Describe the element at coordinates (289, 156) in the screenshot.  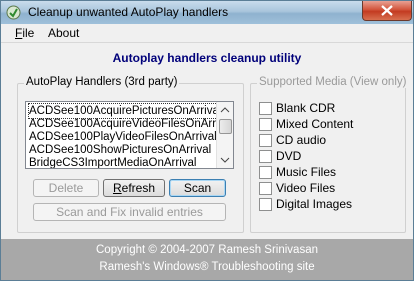
I see `media-checkbox-label: DVD` at that location.